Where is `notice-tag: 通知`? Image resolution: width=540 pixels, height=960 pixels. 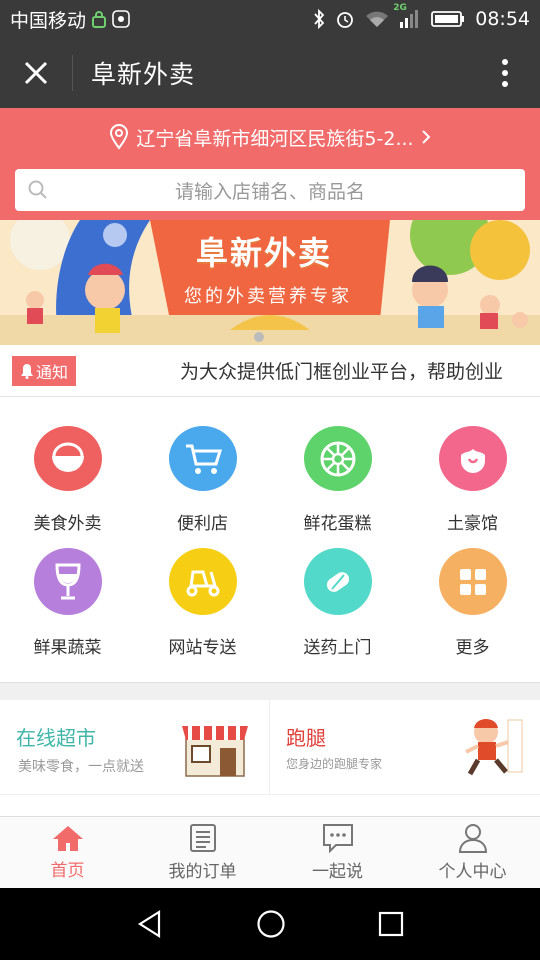
notice-tag: 通知 is located at coordinates (44, 370).